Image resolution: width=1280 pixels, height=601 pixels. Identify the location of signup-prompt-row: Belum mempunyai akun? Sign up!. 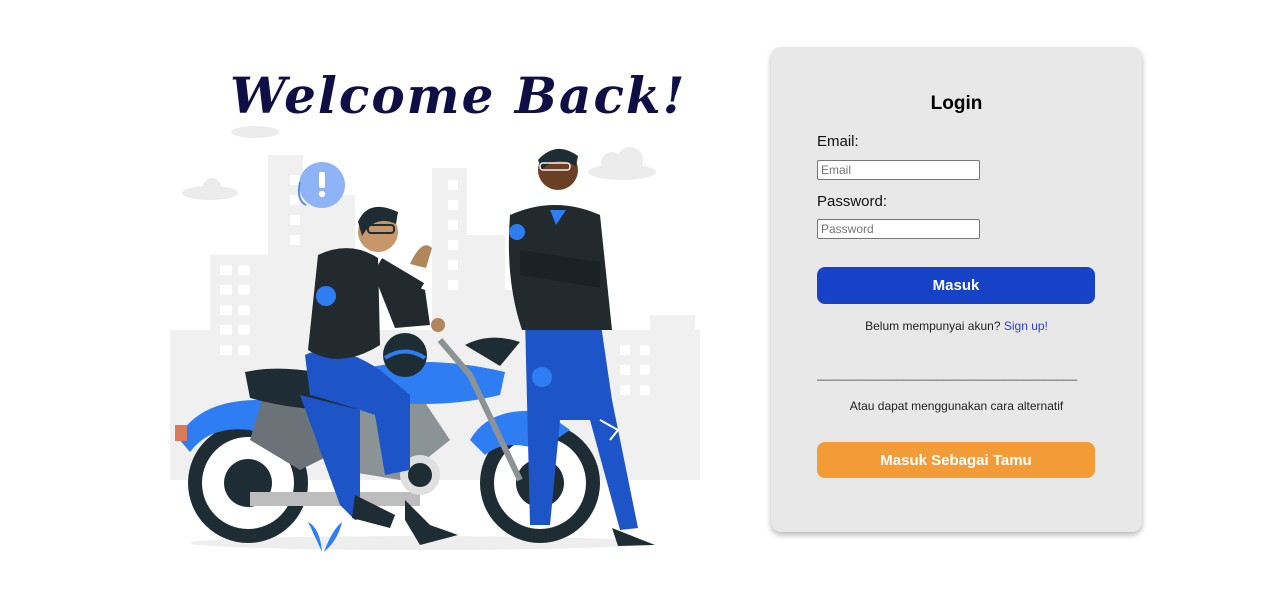
(956, 326).